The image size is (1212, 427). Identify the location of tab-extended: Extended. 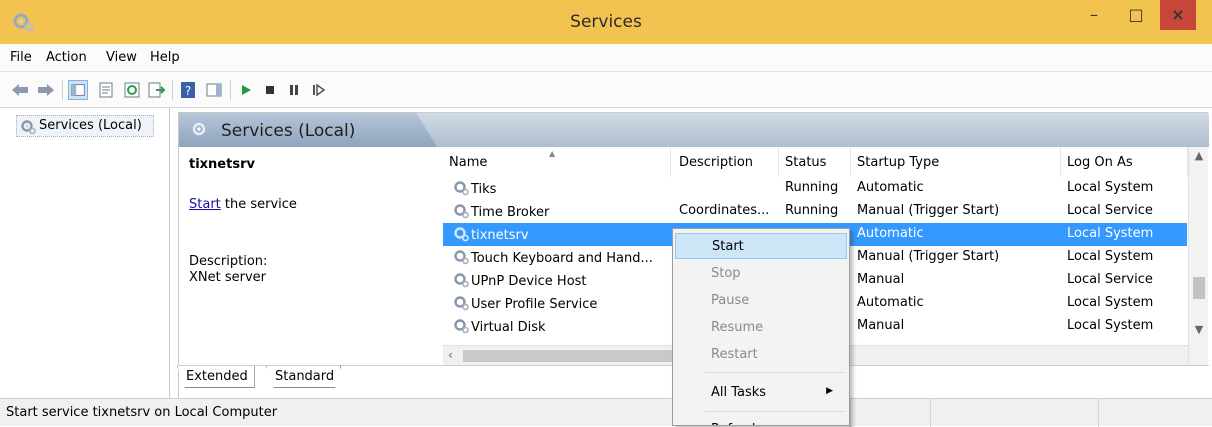
(216, 377).